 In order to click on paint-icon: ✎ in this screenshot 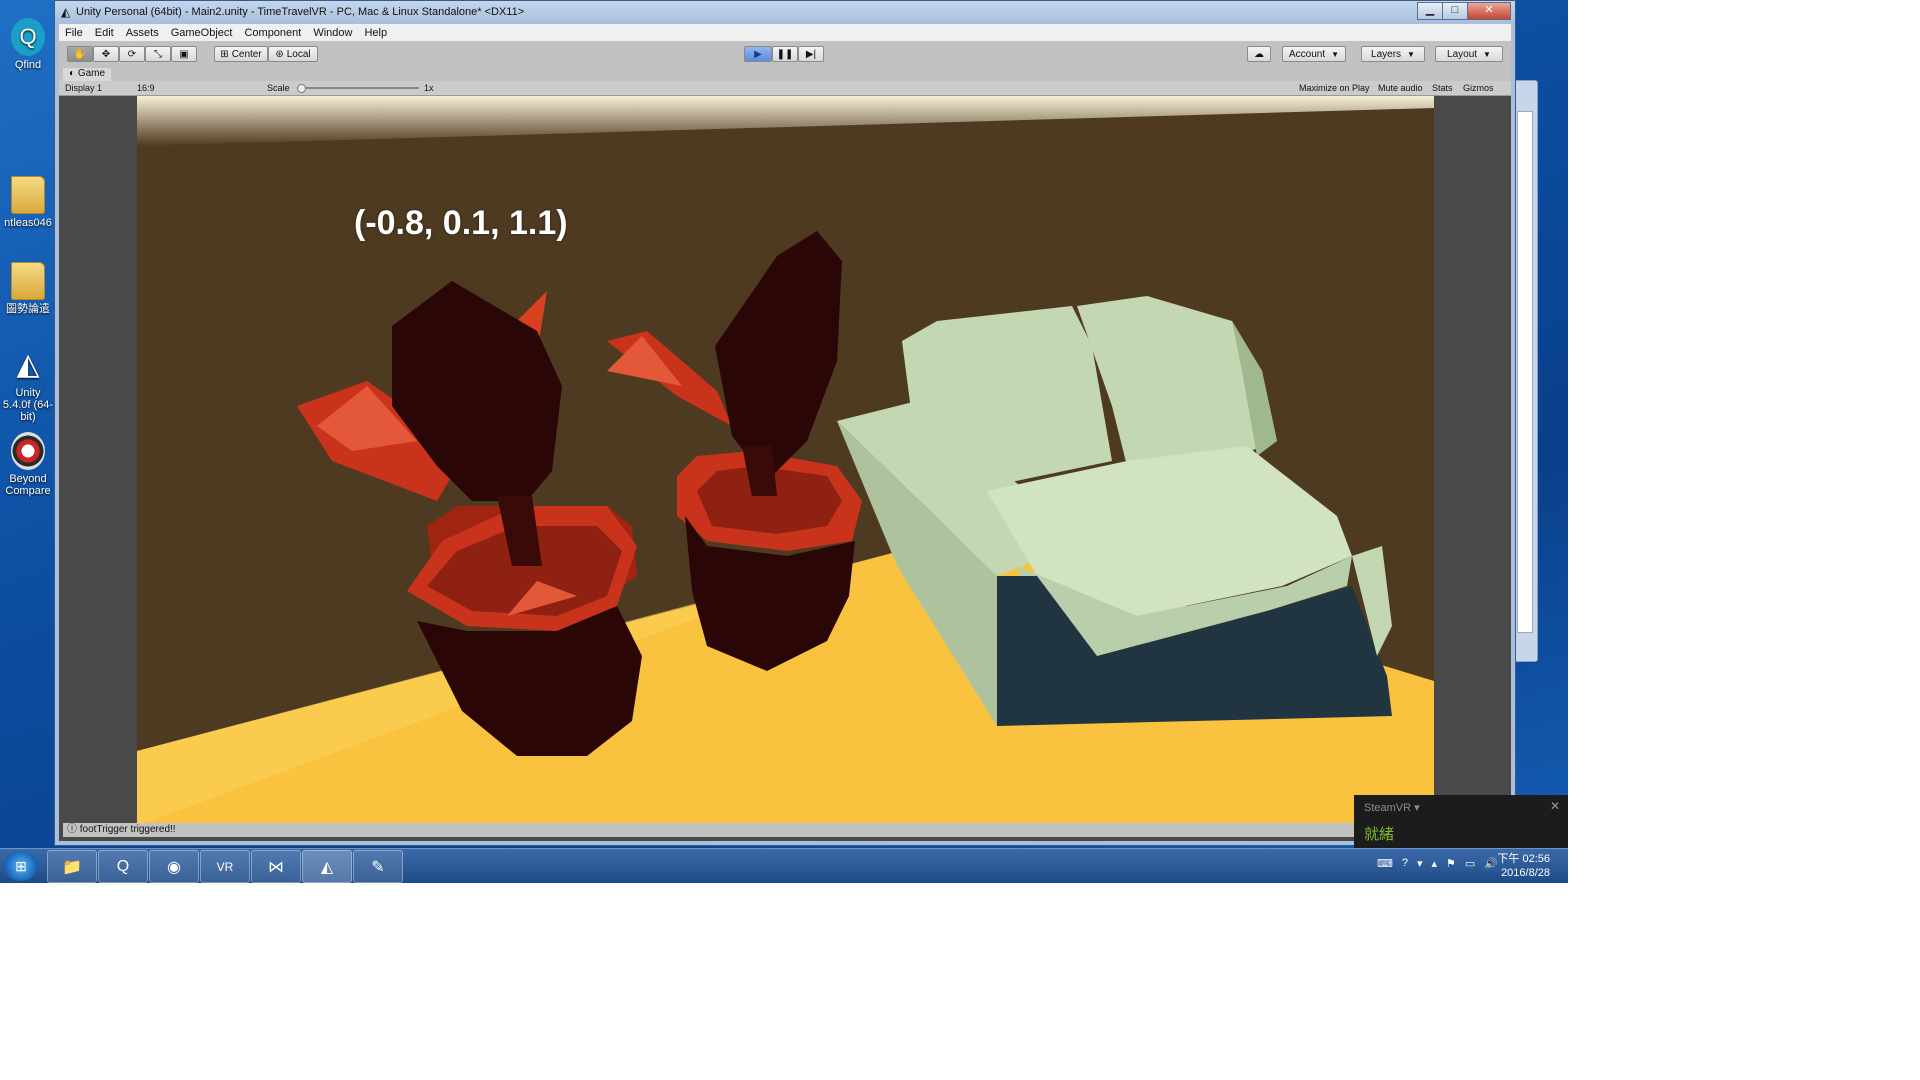, I will do `click(378, 867)`.